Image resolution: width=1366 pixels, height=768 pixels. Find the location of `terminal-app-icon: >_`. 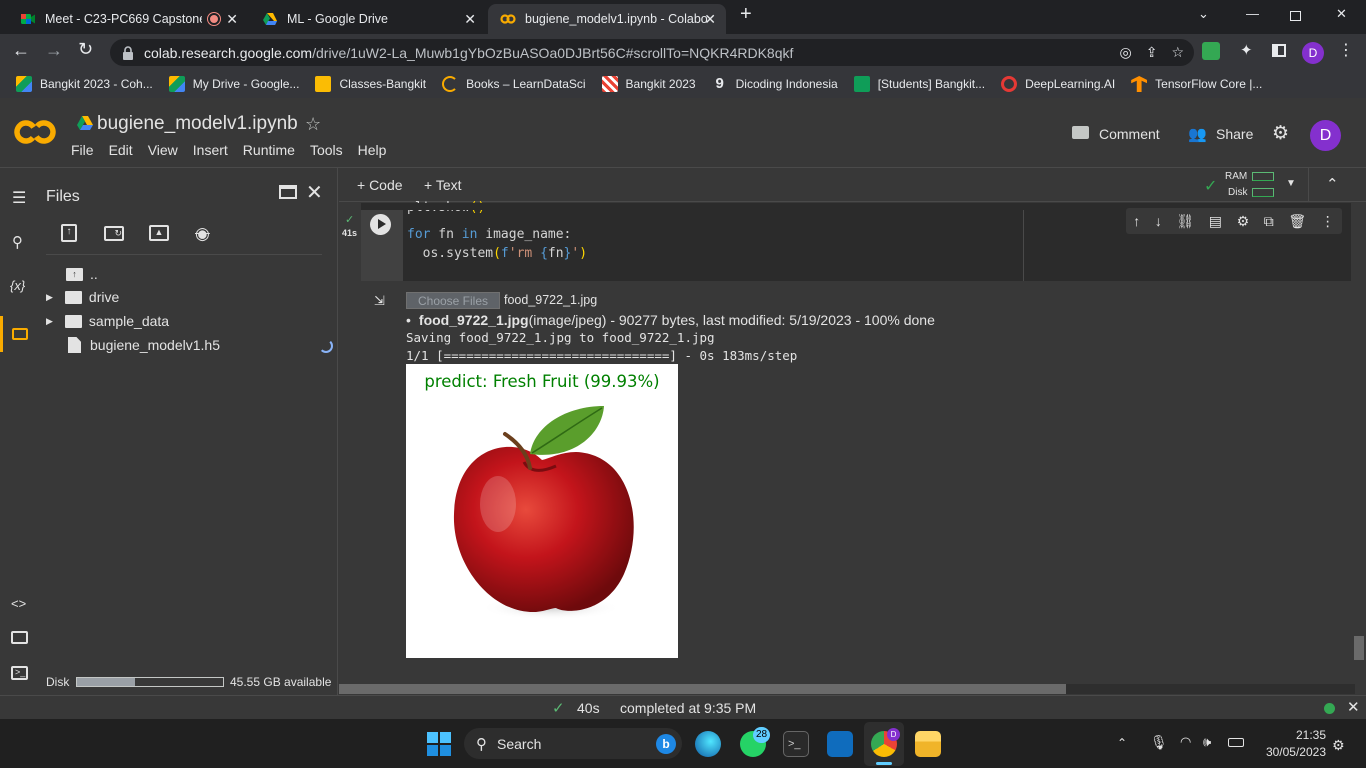

terminal-app-icon: >_ is located at coordinates (796, 744).